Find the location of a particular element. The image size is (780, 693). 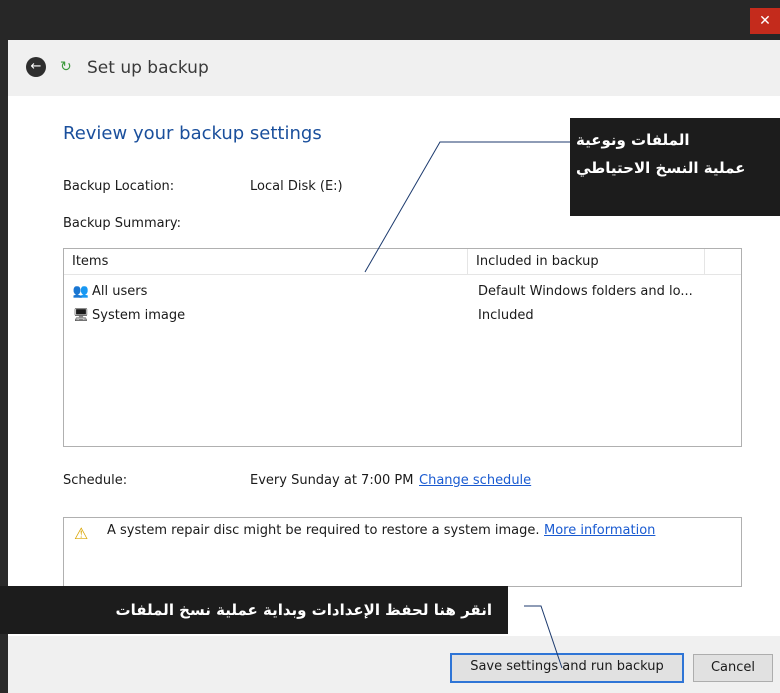

close-button: ✕ is located at coordinates (765, 21).